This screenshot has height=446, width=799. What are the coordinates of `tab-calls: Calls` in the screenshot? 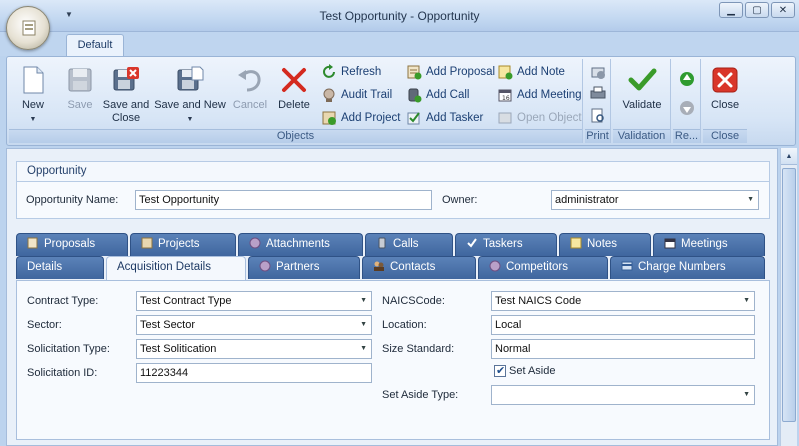 It's located at (409, 244).